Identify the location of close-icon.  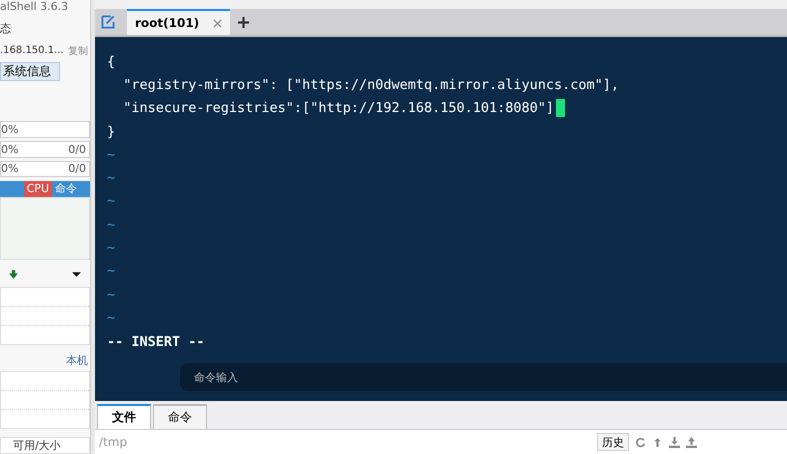
(217, 23).